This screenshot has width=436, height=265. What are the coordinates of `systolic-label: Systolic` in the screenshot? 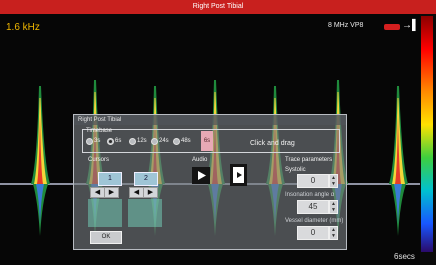 It's located at (295, 170).